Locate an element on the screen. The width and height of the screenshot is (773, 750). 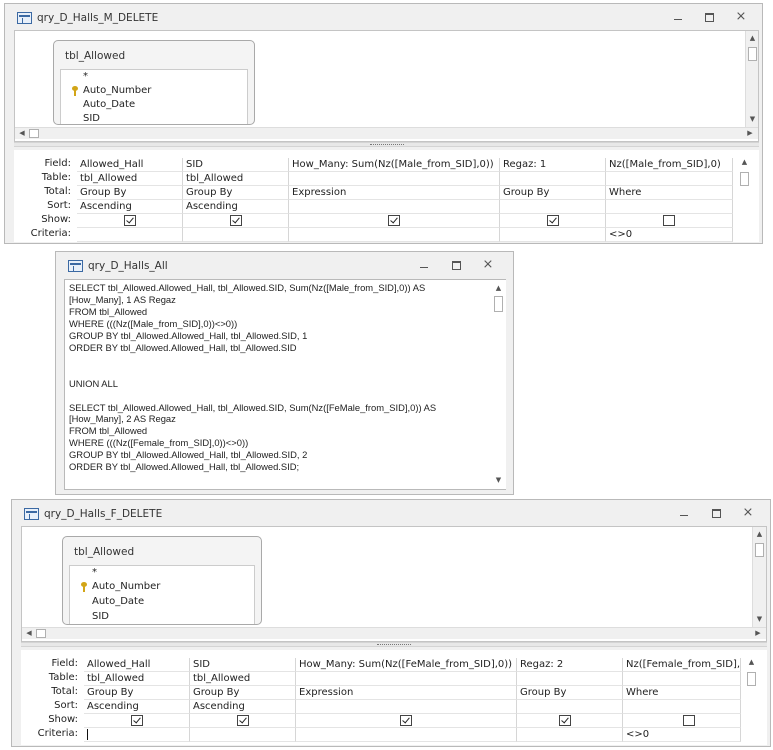
field-cell: Nz([Male_from_SID],0) is located at coordinates (669, 165).